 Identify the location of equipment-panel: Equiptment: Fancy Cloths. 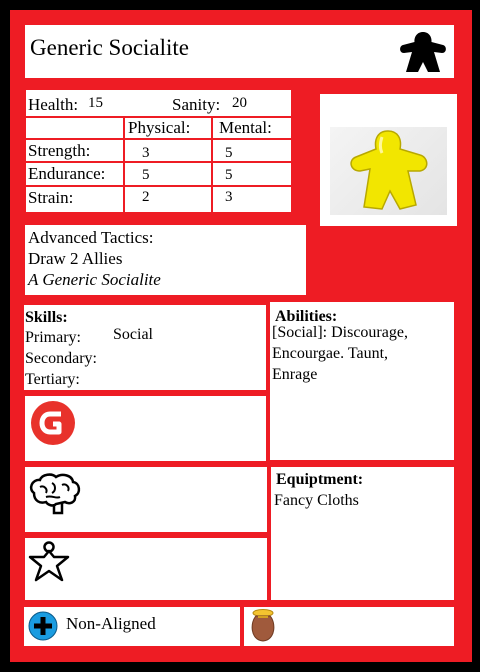
(362, 533).